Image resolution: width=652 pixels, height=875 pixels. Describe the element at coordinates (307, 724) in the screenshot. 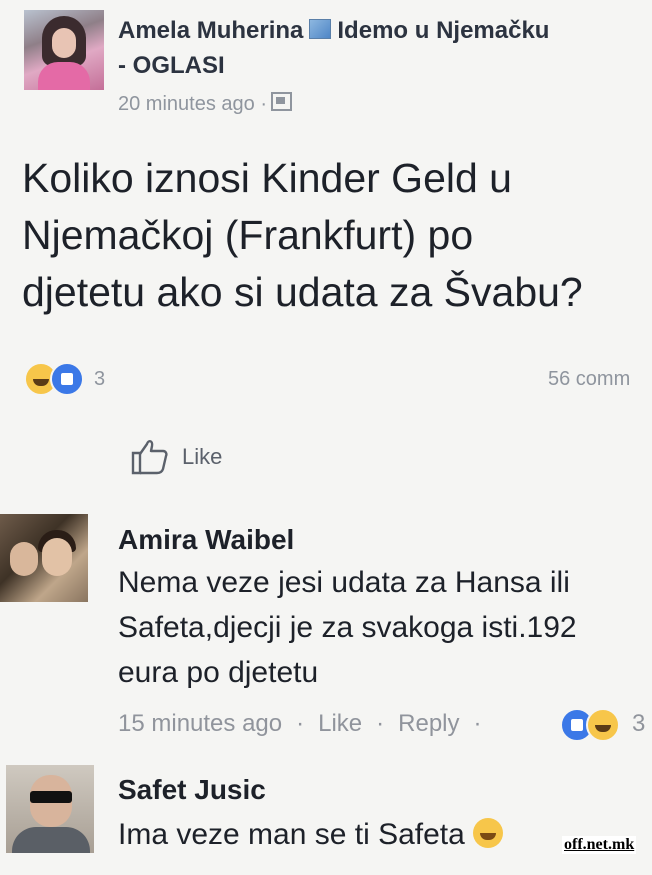

I see `comment-meta: 15 minutes ago · Like · Reply ·` at that location.